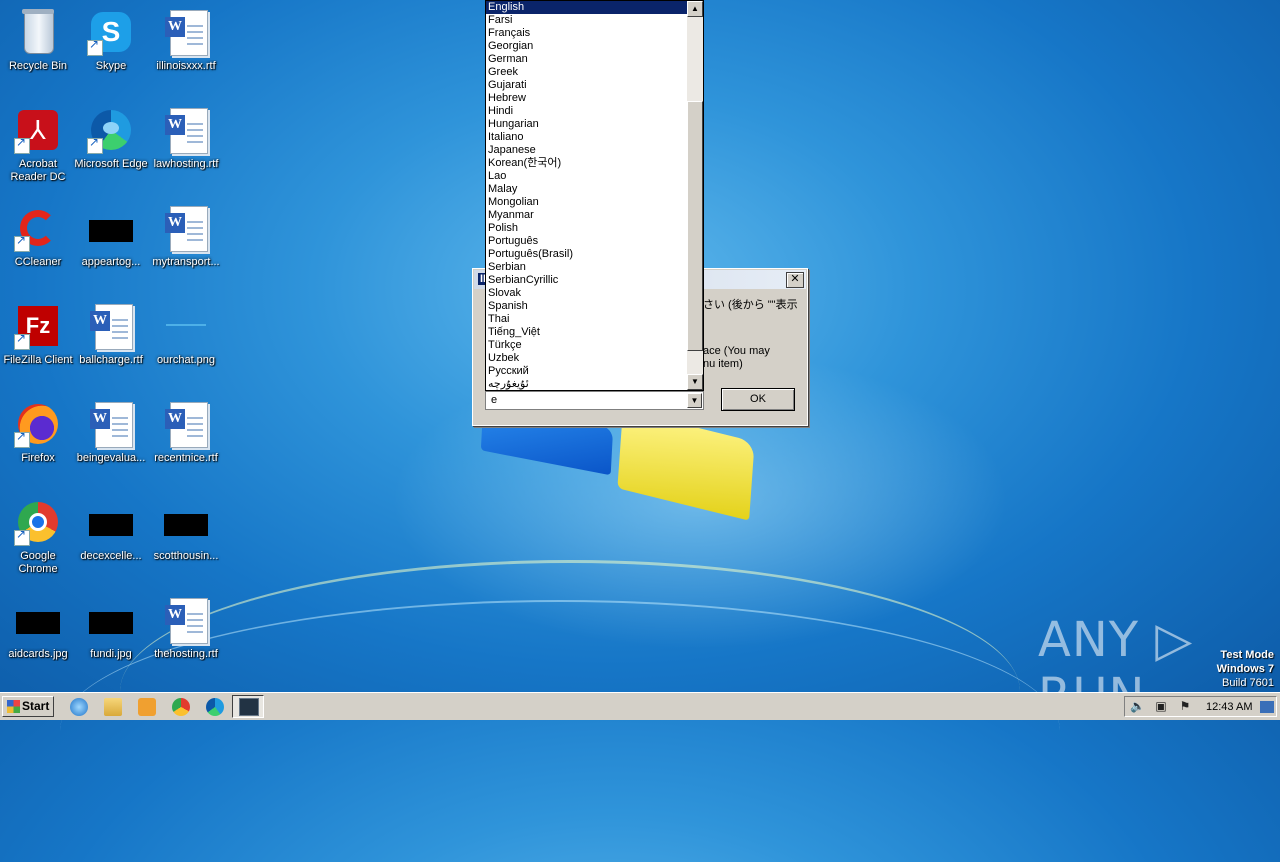 The width and height of the screenshot is (1280, 862). Describe the element at coordinates (215, 707) in the screenshot. I see `edge-icon` at that location.